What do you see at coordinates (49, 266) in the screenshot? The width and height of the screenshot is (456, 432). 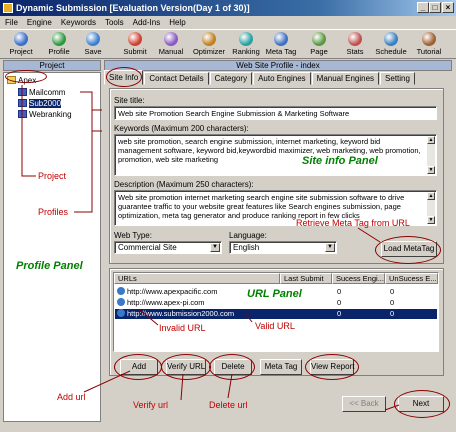 I see `annotation-profile-panel: Profile Panel` at bounding box center [49, 266].